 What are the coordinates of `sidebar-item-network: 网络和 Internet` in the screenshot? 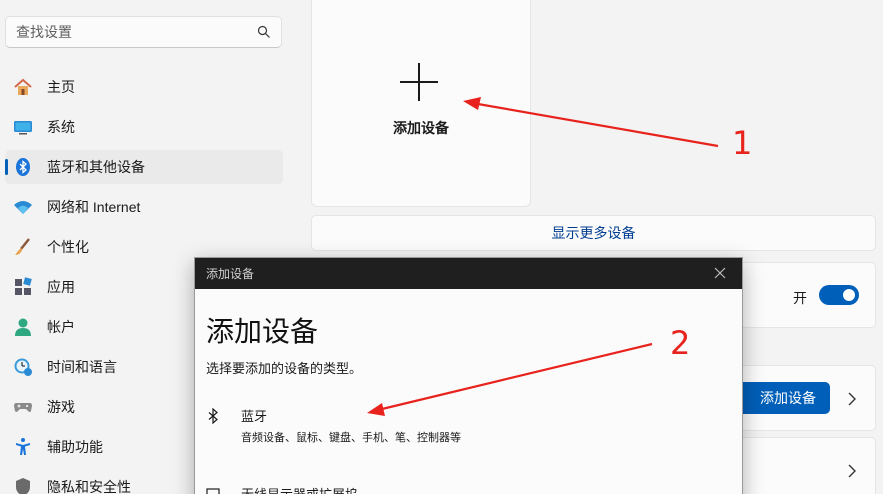 It's located at (144, 207).